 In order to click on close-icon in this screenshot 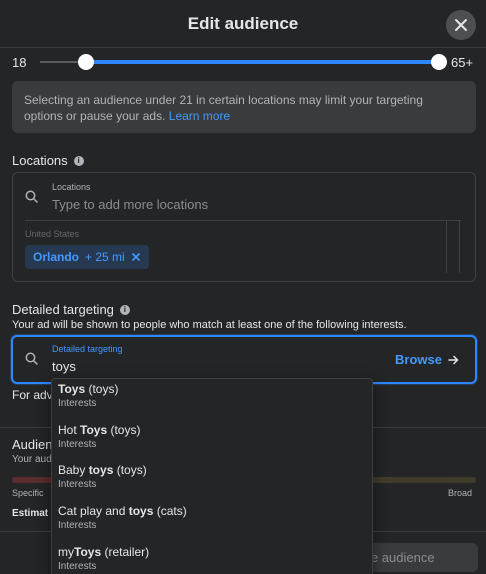, I will do `click(461, 25)`.